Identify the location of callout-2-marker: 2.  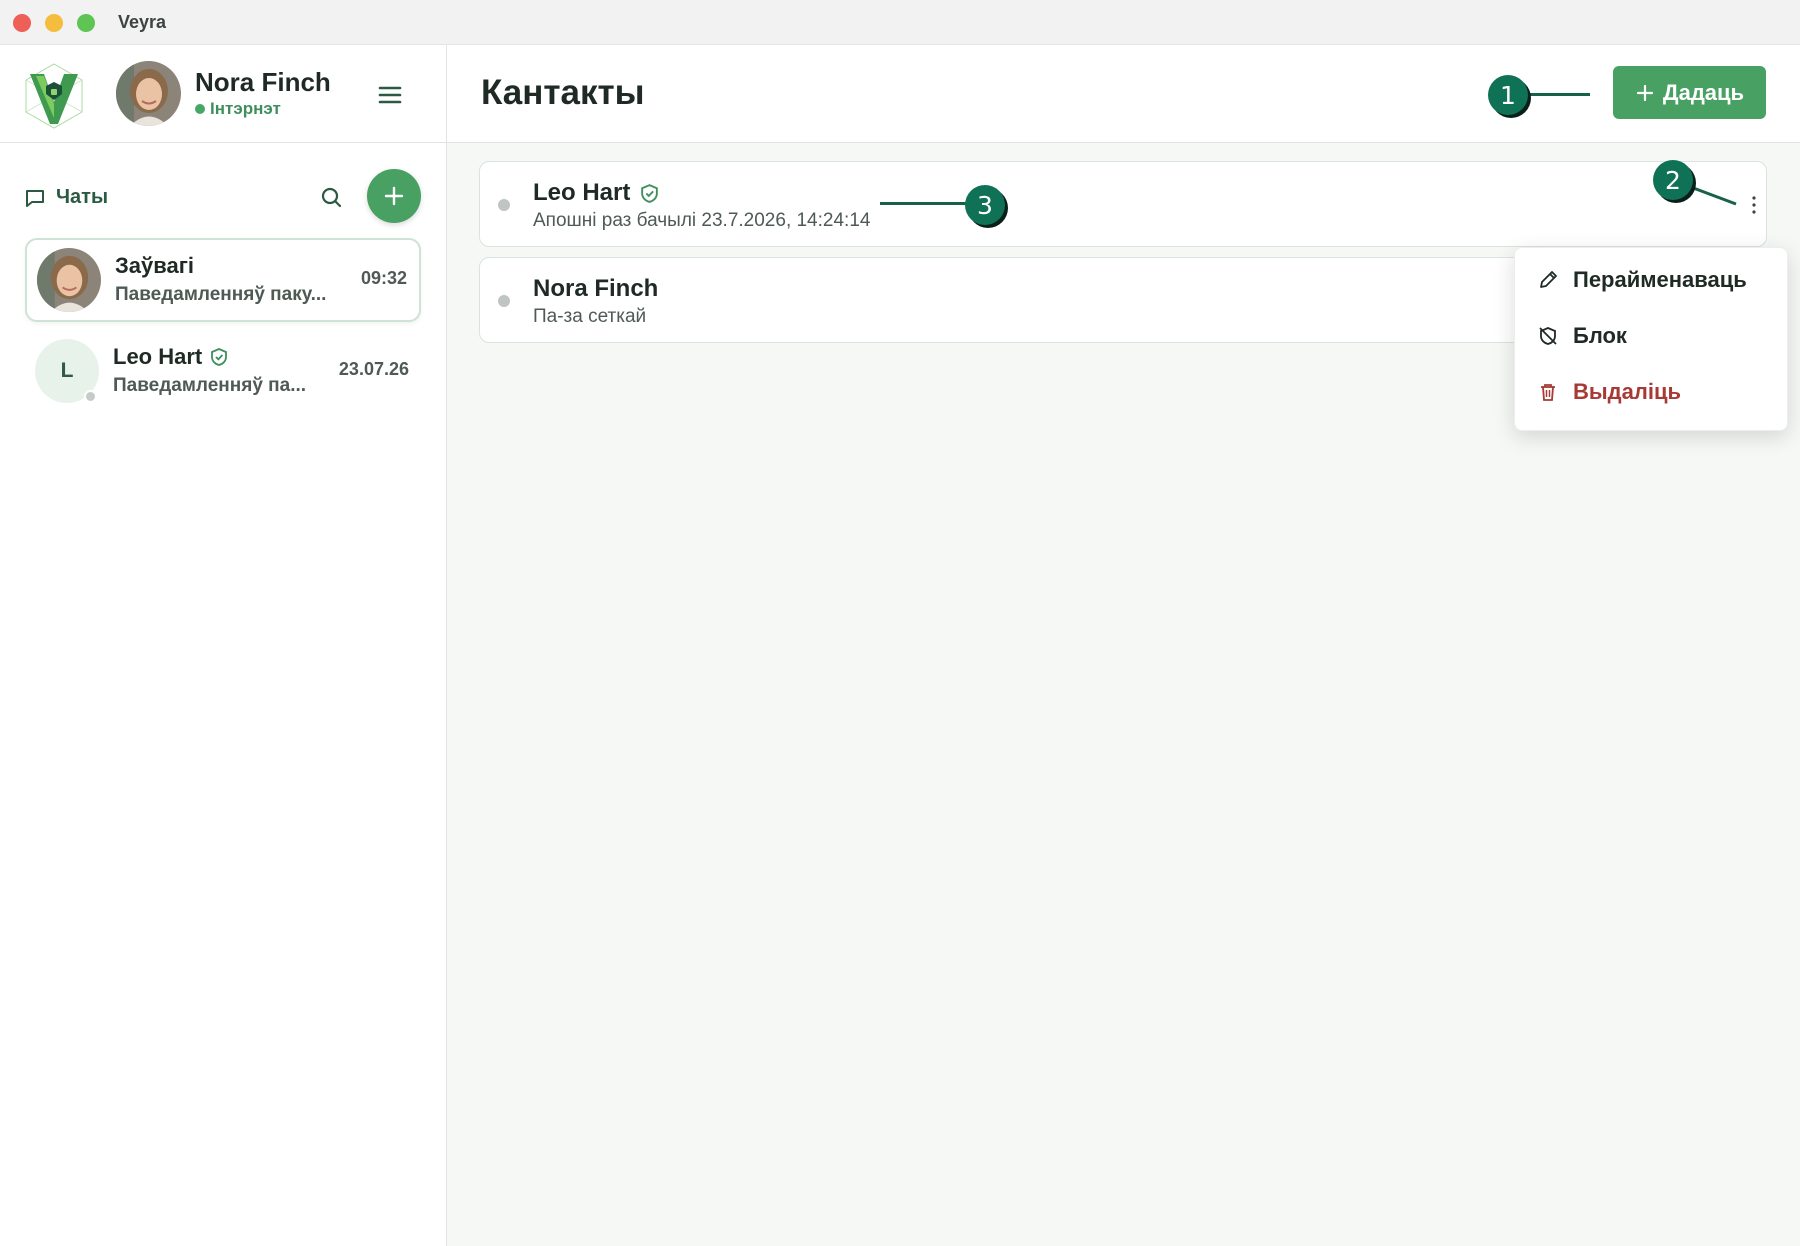
(1673, 180).